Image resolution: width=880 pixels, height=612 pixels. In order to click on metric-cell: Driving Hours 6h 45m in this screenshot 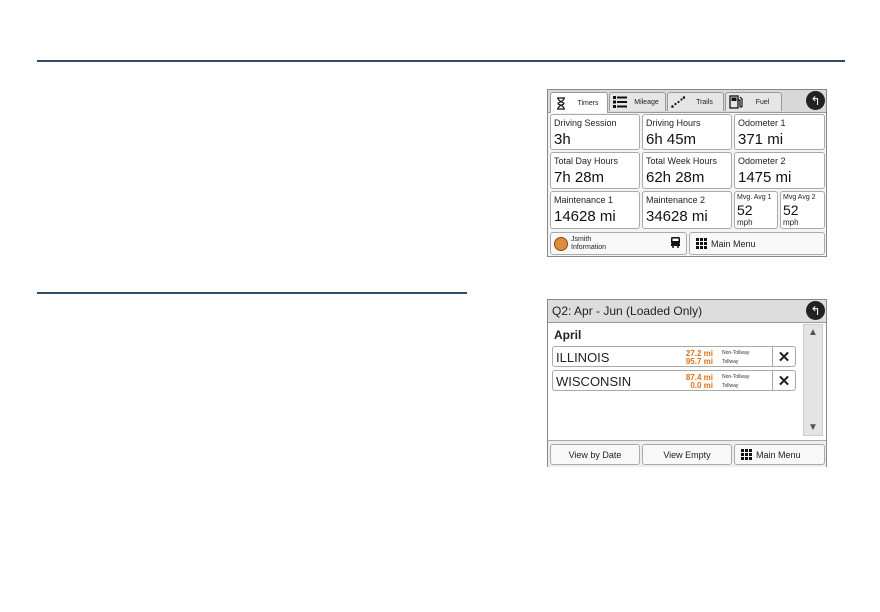, I will do `click(687, 132)`.